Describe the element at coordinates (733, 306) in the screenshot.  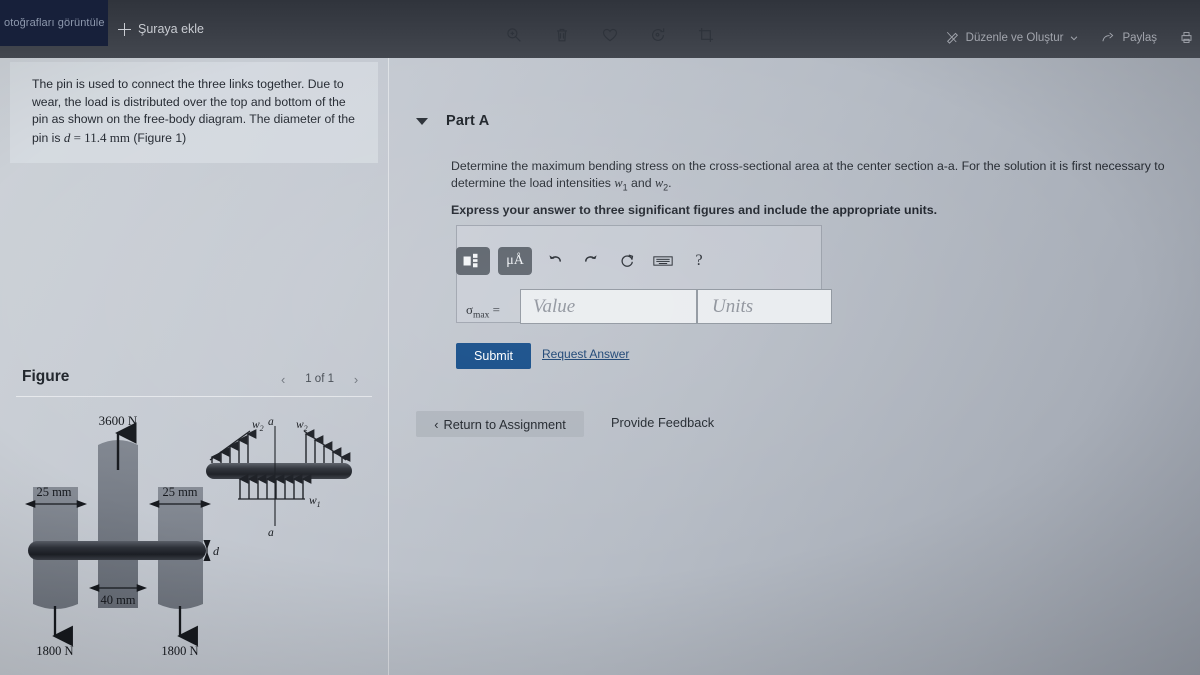
I see `answer-units-placeholder: Units` at that location.